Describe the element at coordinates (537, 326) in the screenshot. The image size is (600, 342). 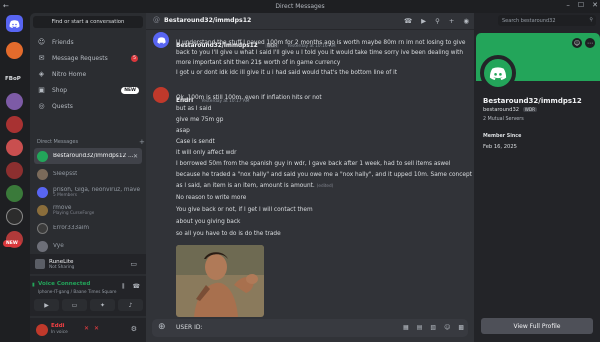
I see `view-full-profile-button: View Full Profile` at that location.